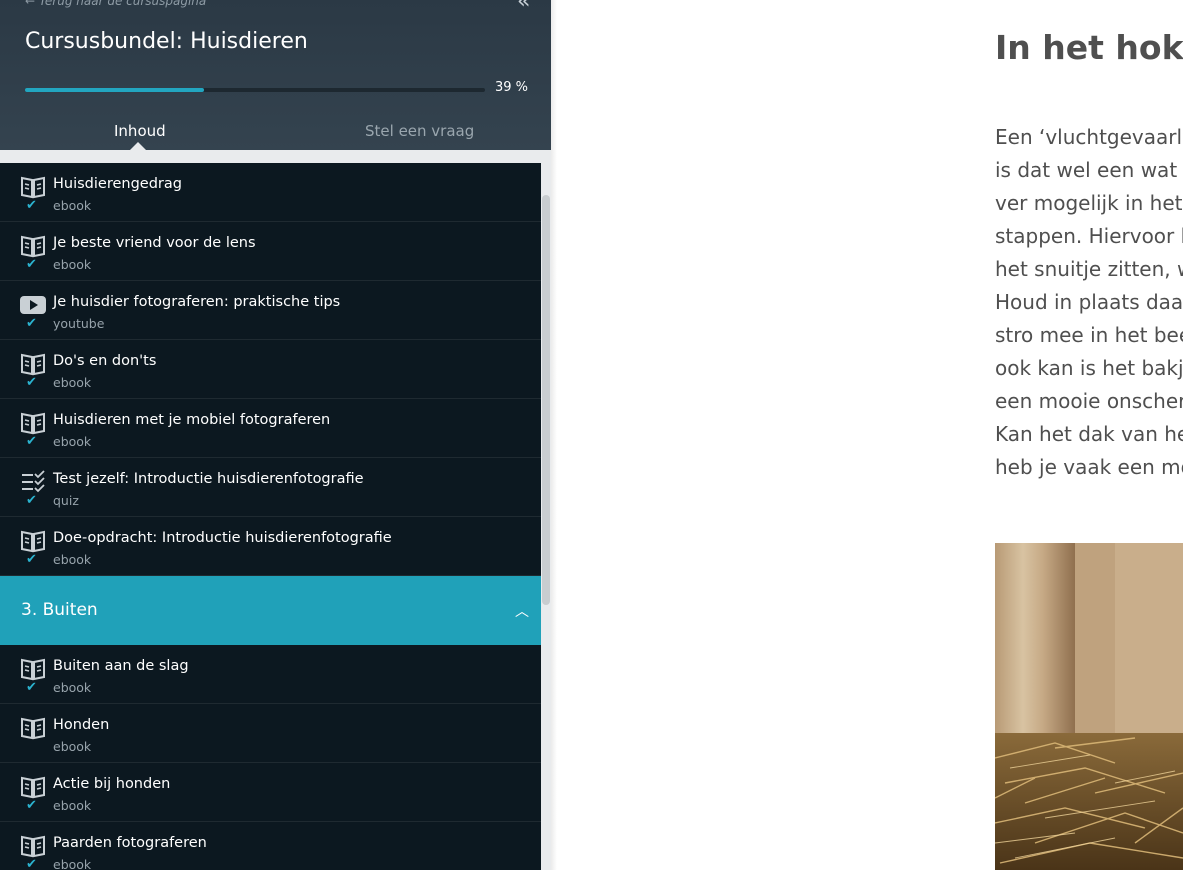 This screenshot has width=1183, height=870. I want to click on paragraph-line: het snuitje zitten, w, so click(1089, 269).